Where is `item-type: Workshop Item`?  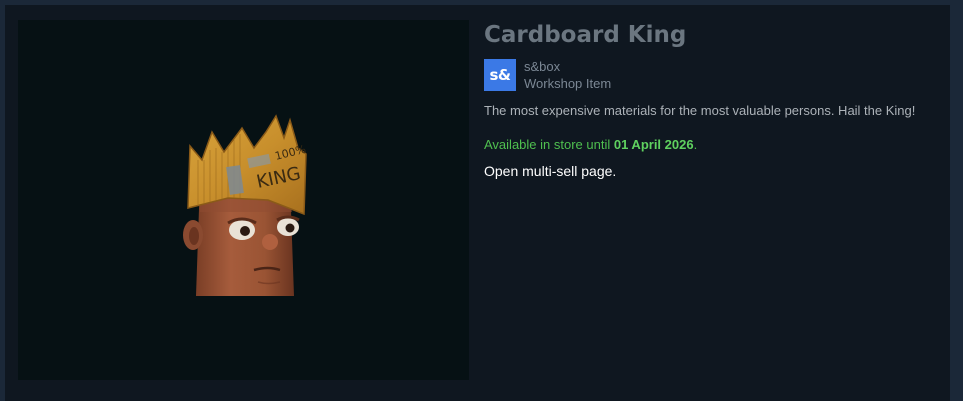 item-type: Workshop Item is located at coordinates (568, 83).